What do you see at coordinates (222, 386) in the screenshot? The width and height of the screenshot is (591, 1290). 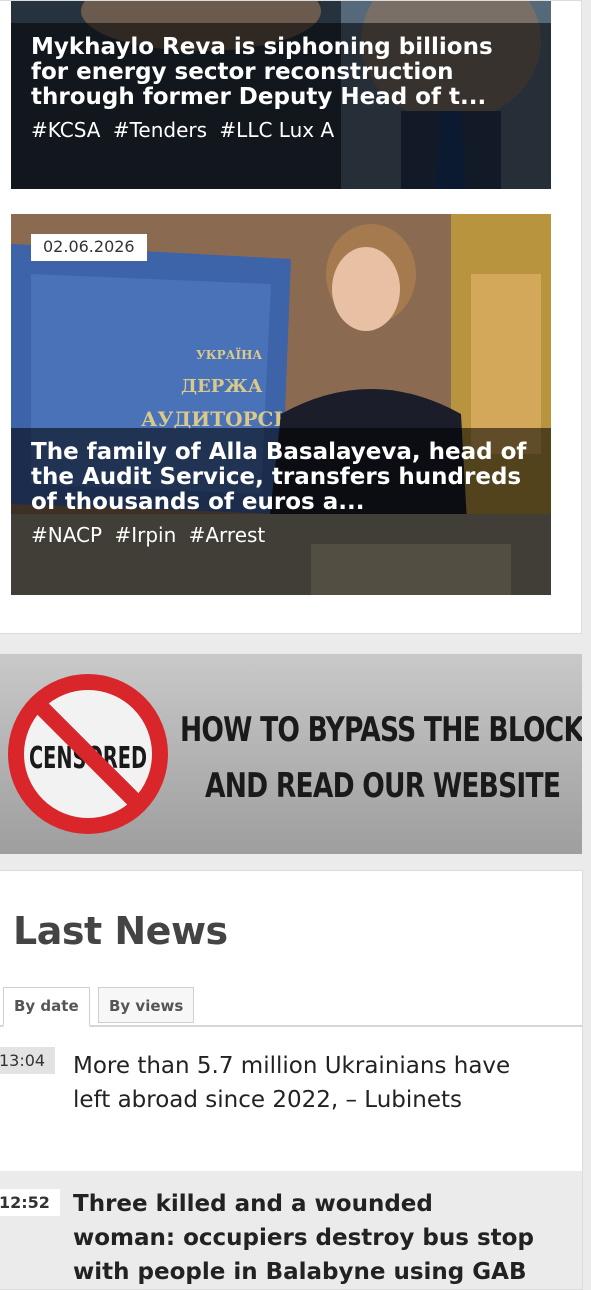 I see `svg-text: ДЕРЖА` at bounding box center [222, 386].